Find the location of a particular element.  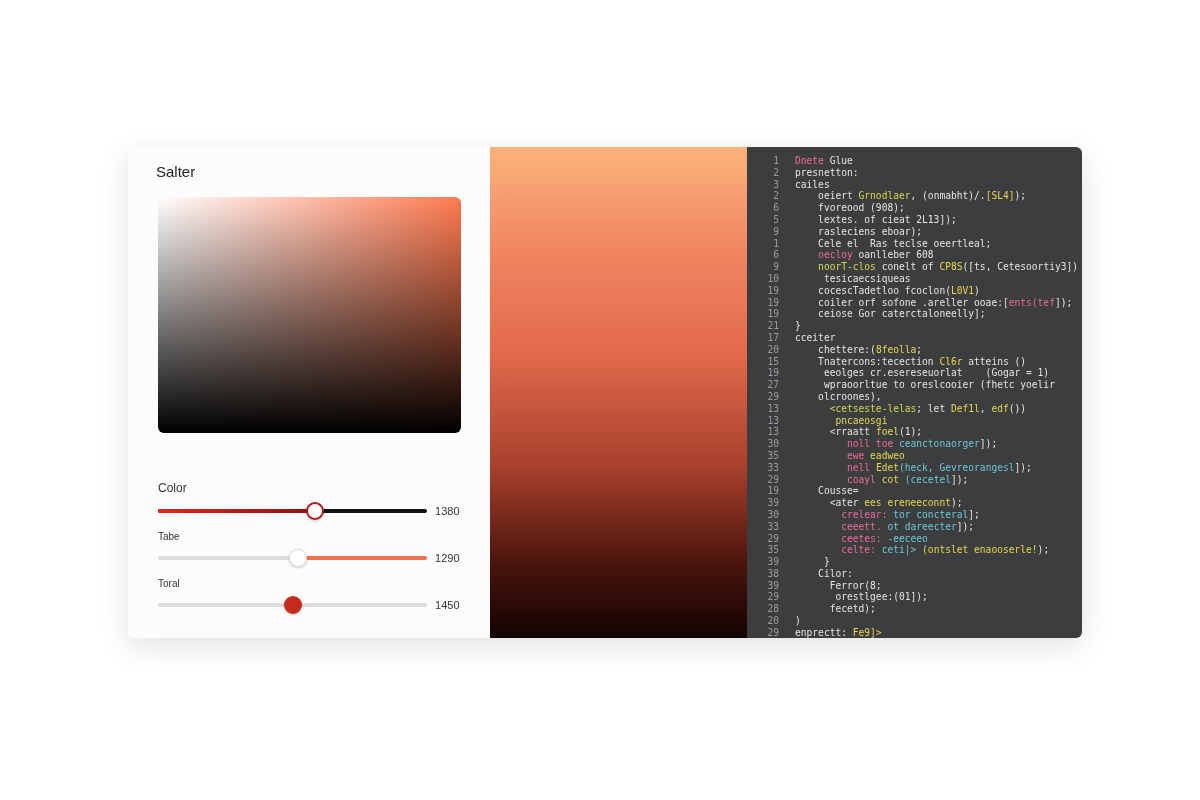

panel-title: Salter is located at coordinates (176, 171).